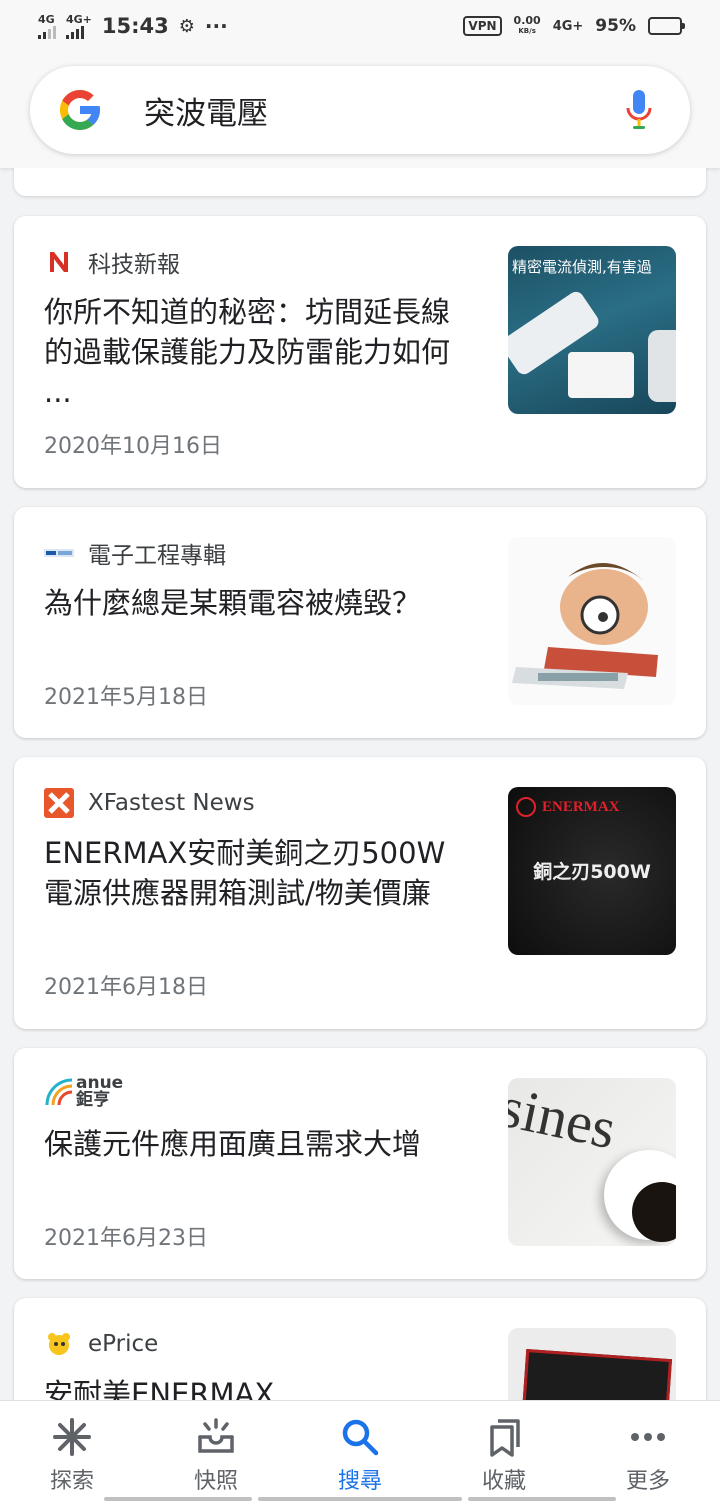  I want to click on network-type-2: 4G+, so click(79, 19).